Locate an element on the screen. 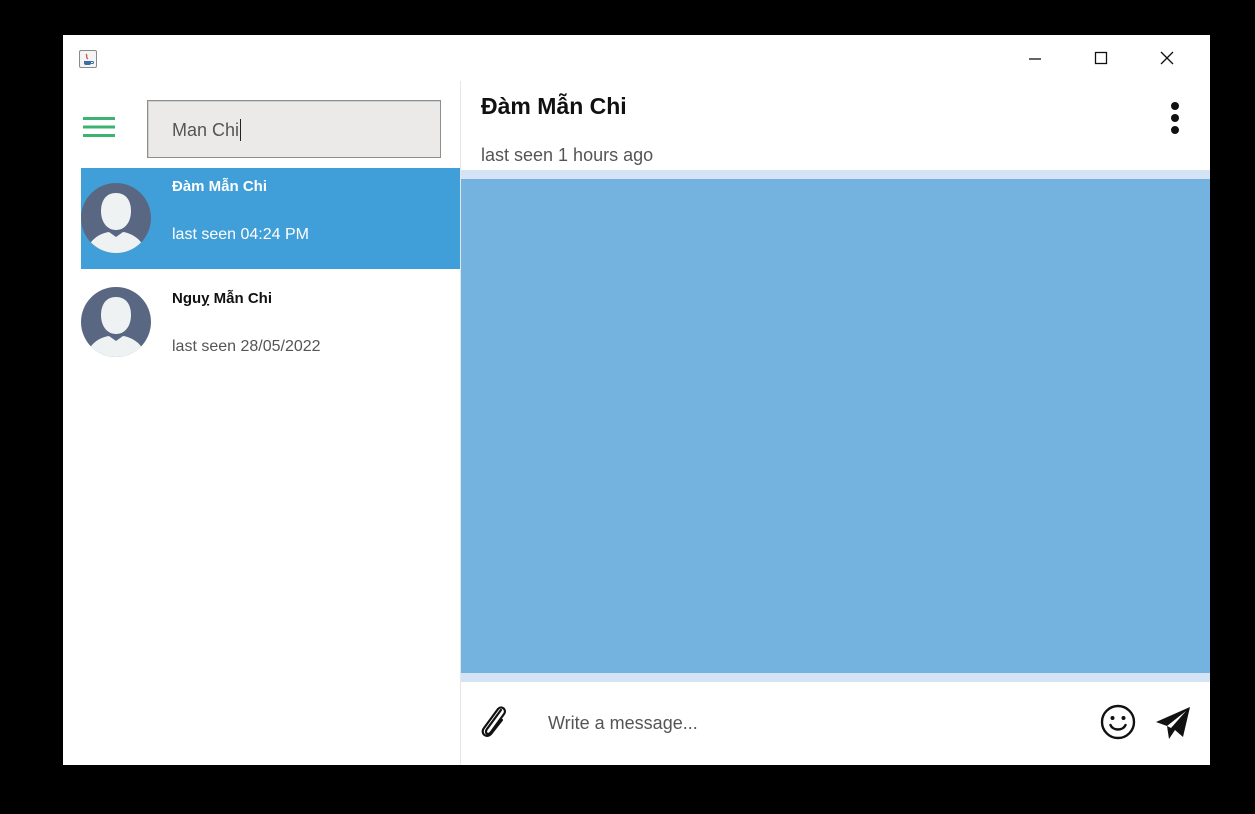 The image size is (1255, 814). maximize-button is located at coordinates (1101, 58).